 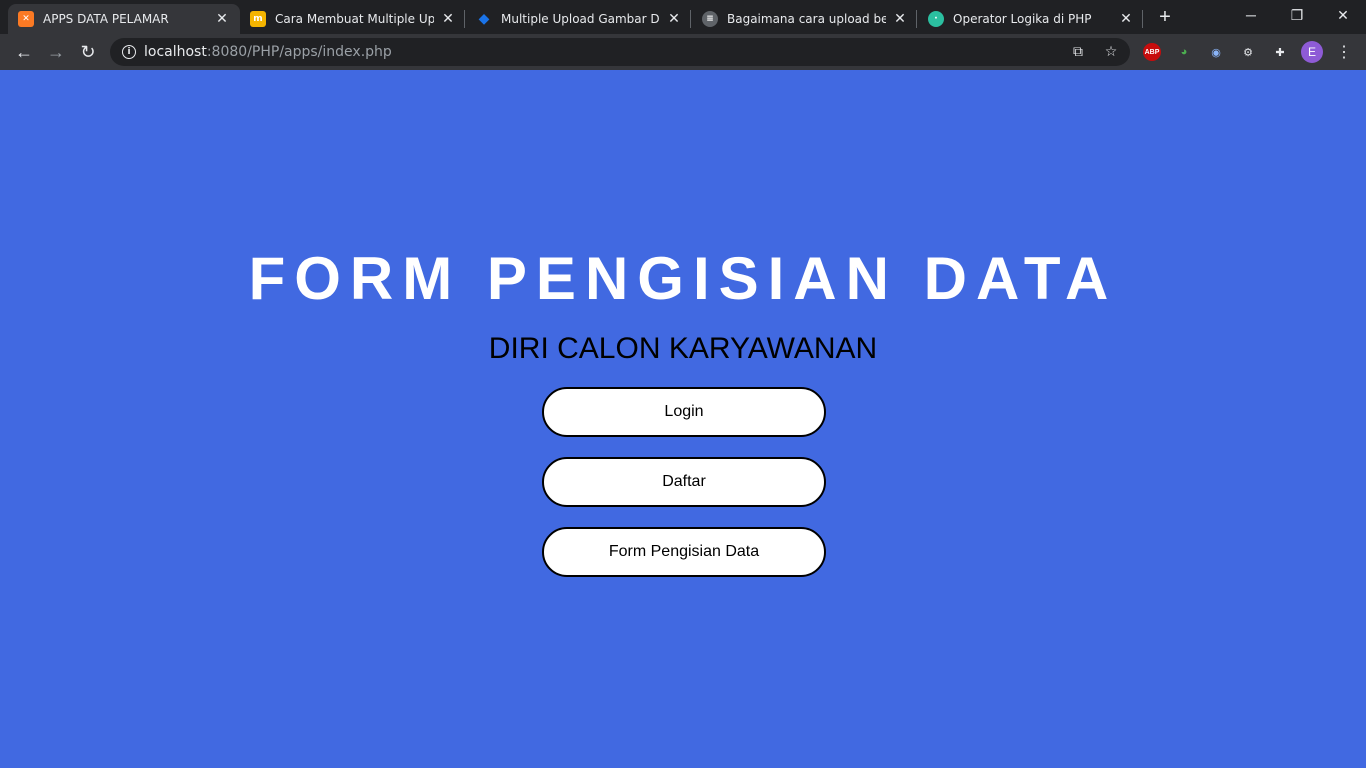 What do you see at coordinates (1216, 52) in the screenshot?
I see `extension-circle-icon: ◉` at bounding box center [1216, 52].